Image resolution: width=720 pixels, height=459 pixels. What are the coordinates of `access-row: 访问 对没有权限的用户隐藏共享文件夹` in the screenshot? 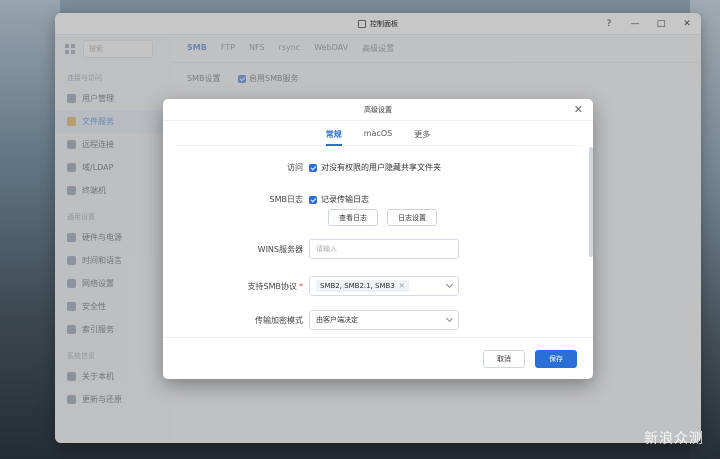 It's located at (378, 167).